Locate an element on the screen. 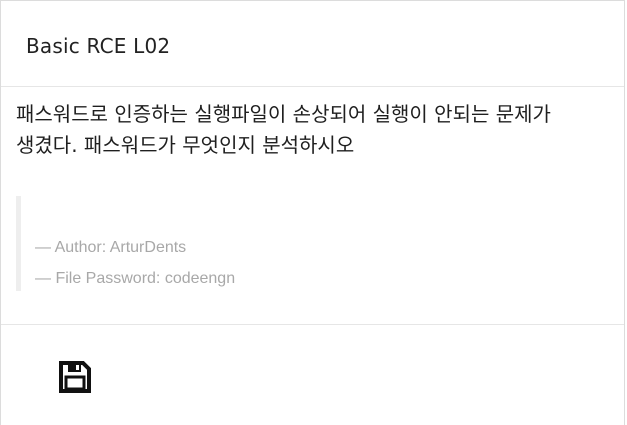 The image size is (627, 425). challenge-title: Basic RCE L02 is located at coordinates (98, 46).